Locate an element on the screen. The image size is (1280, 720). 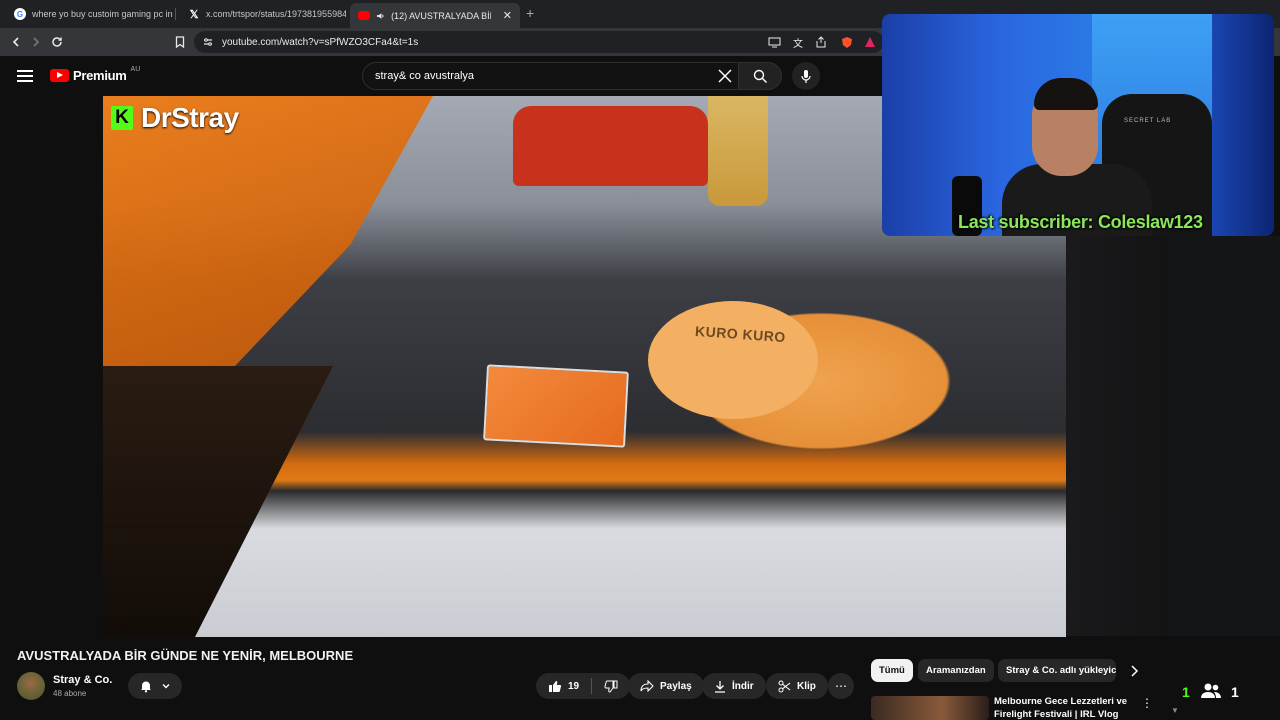
share-arrow-icon is located at coordinates (647, 686).